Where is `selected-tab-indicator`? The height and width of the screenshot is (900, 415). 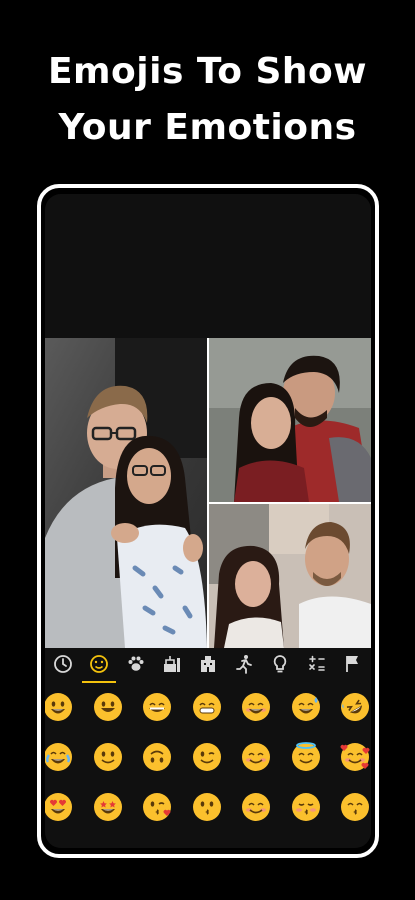 selected-tab-indicator is located at coordinates (99, 682).